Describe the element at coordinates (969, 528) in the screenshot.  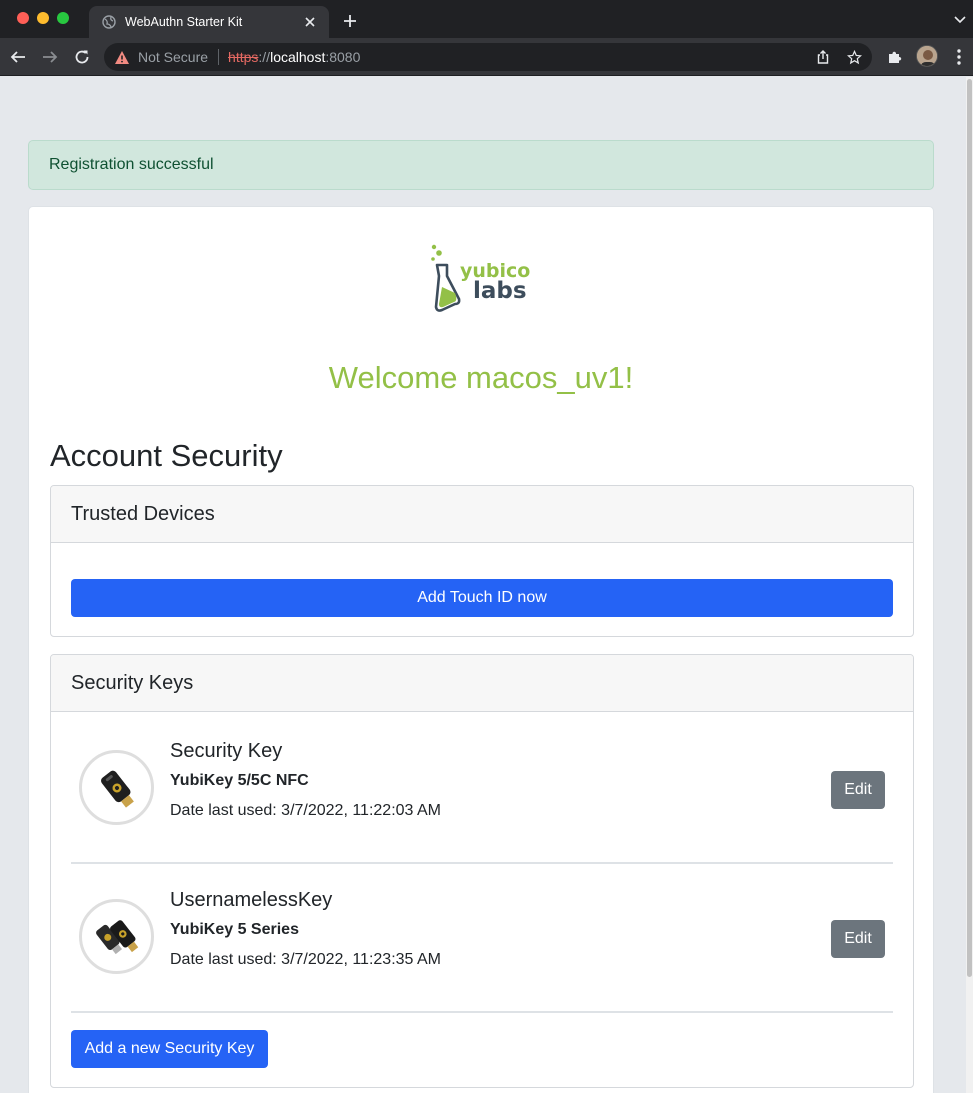
I see `scrollbar-thumb` at that location.